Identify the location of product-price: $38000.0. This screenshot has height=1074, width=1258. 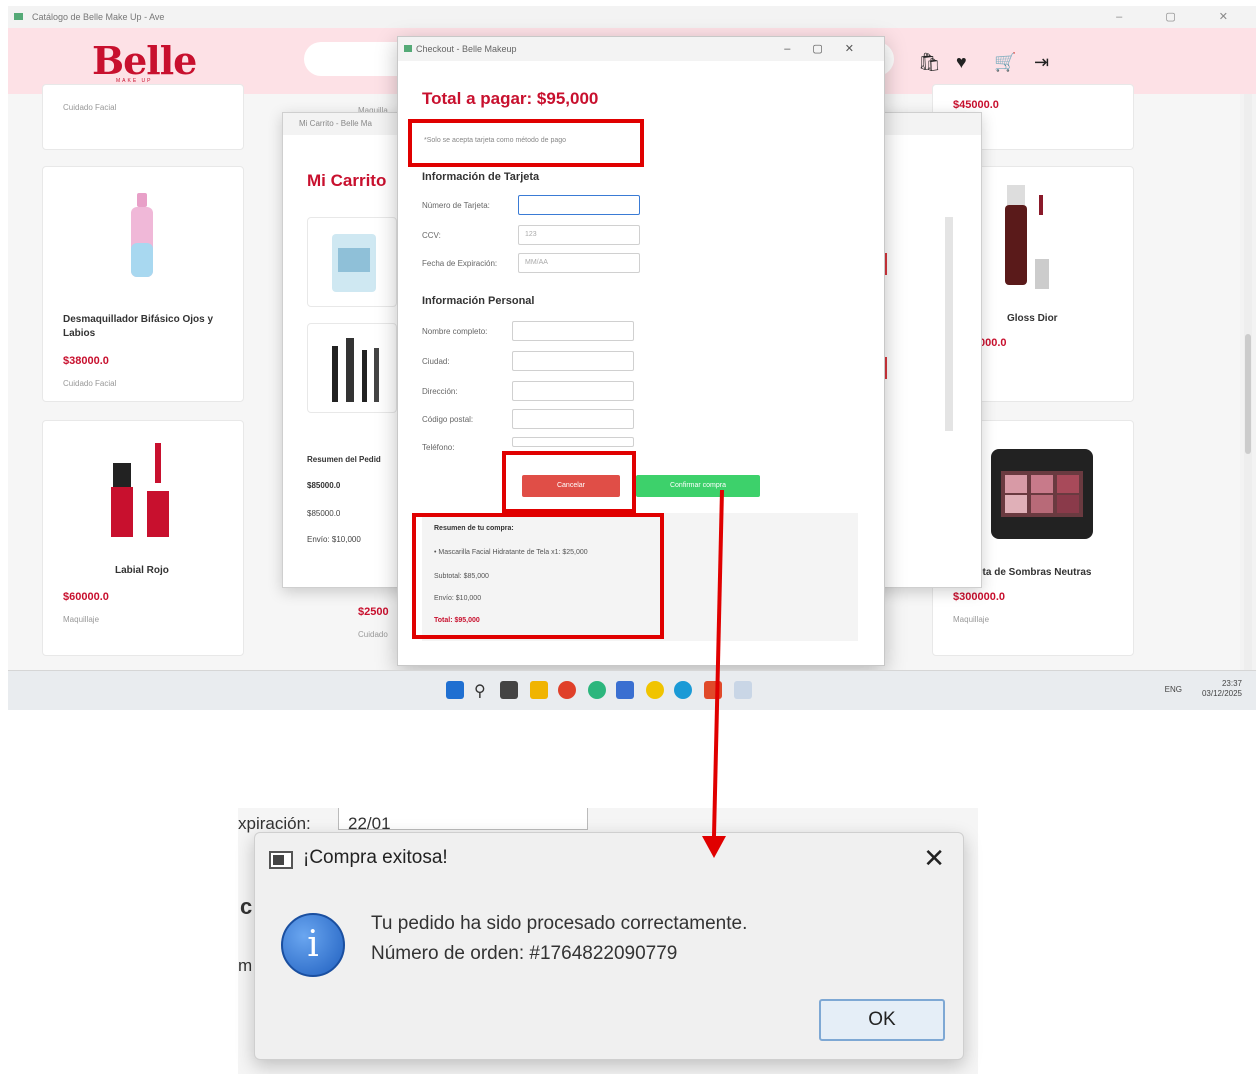
(86, 361).